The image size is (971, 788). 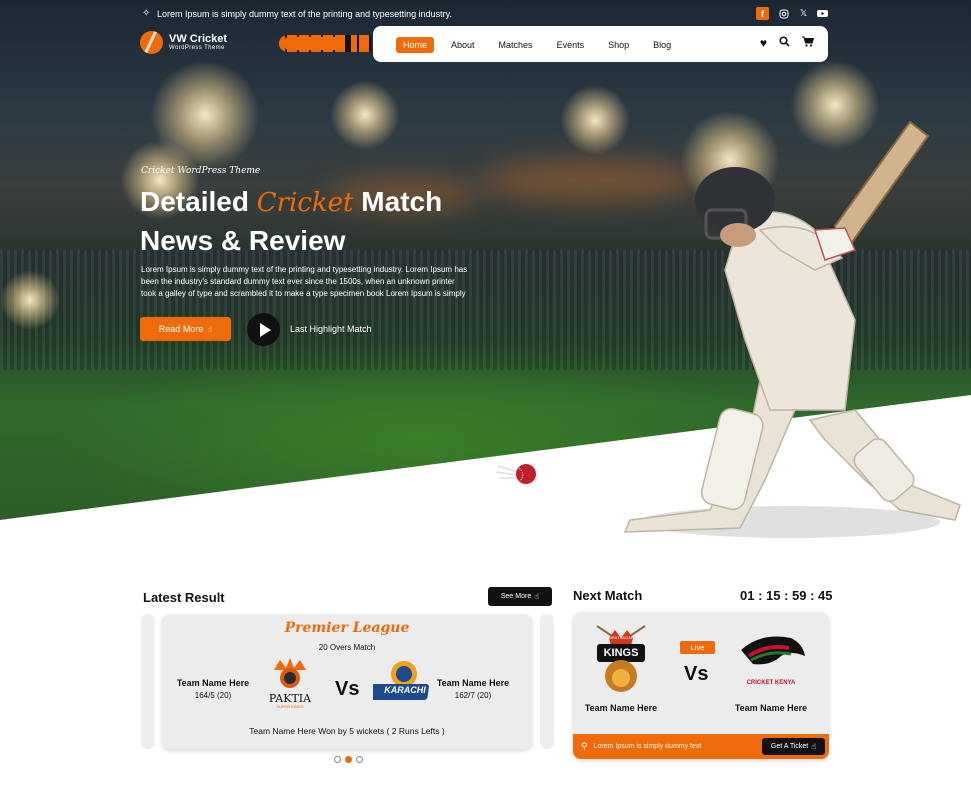 I want to click on carousel-pagination, so click(x=348, y=759).